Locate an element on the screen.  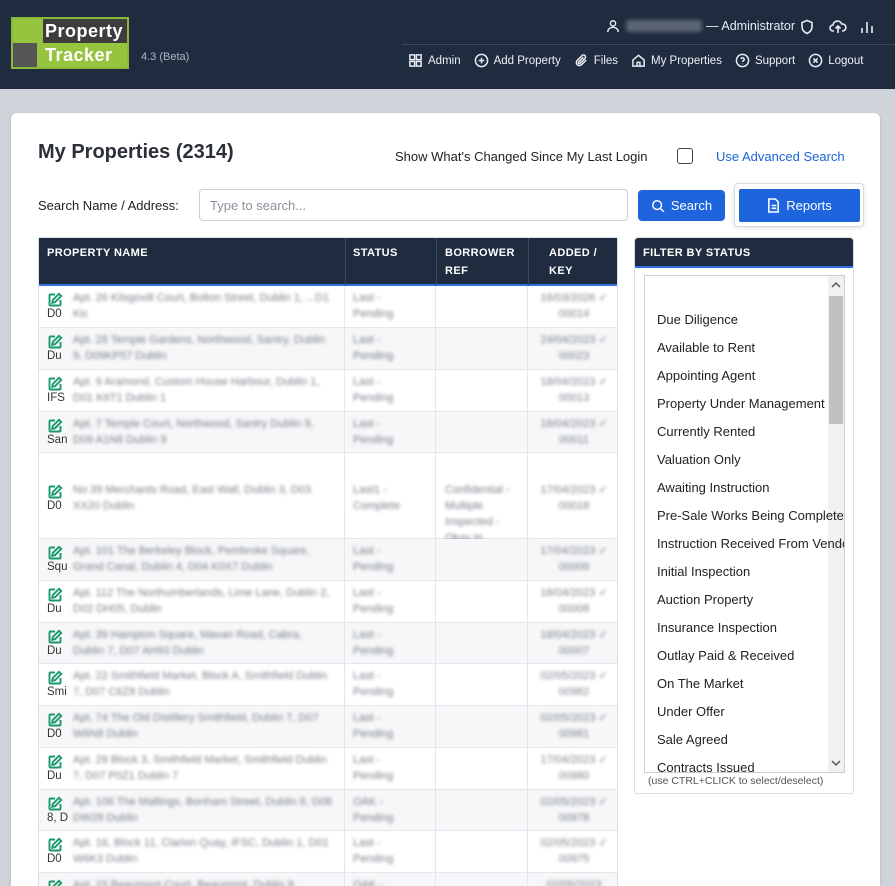
search-label: Search Name / Address: is located at coordinates (108, 205).